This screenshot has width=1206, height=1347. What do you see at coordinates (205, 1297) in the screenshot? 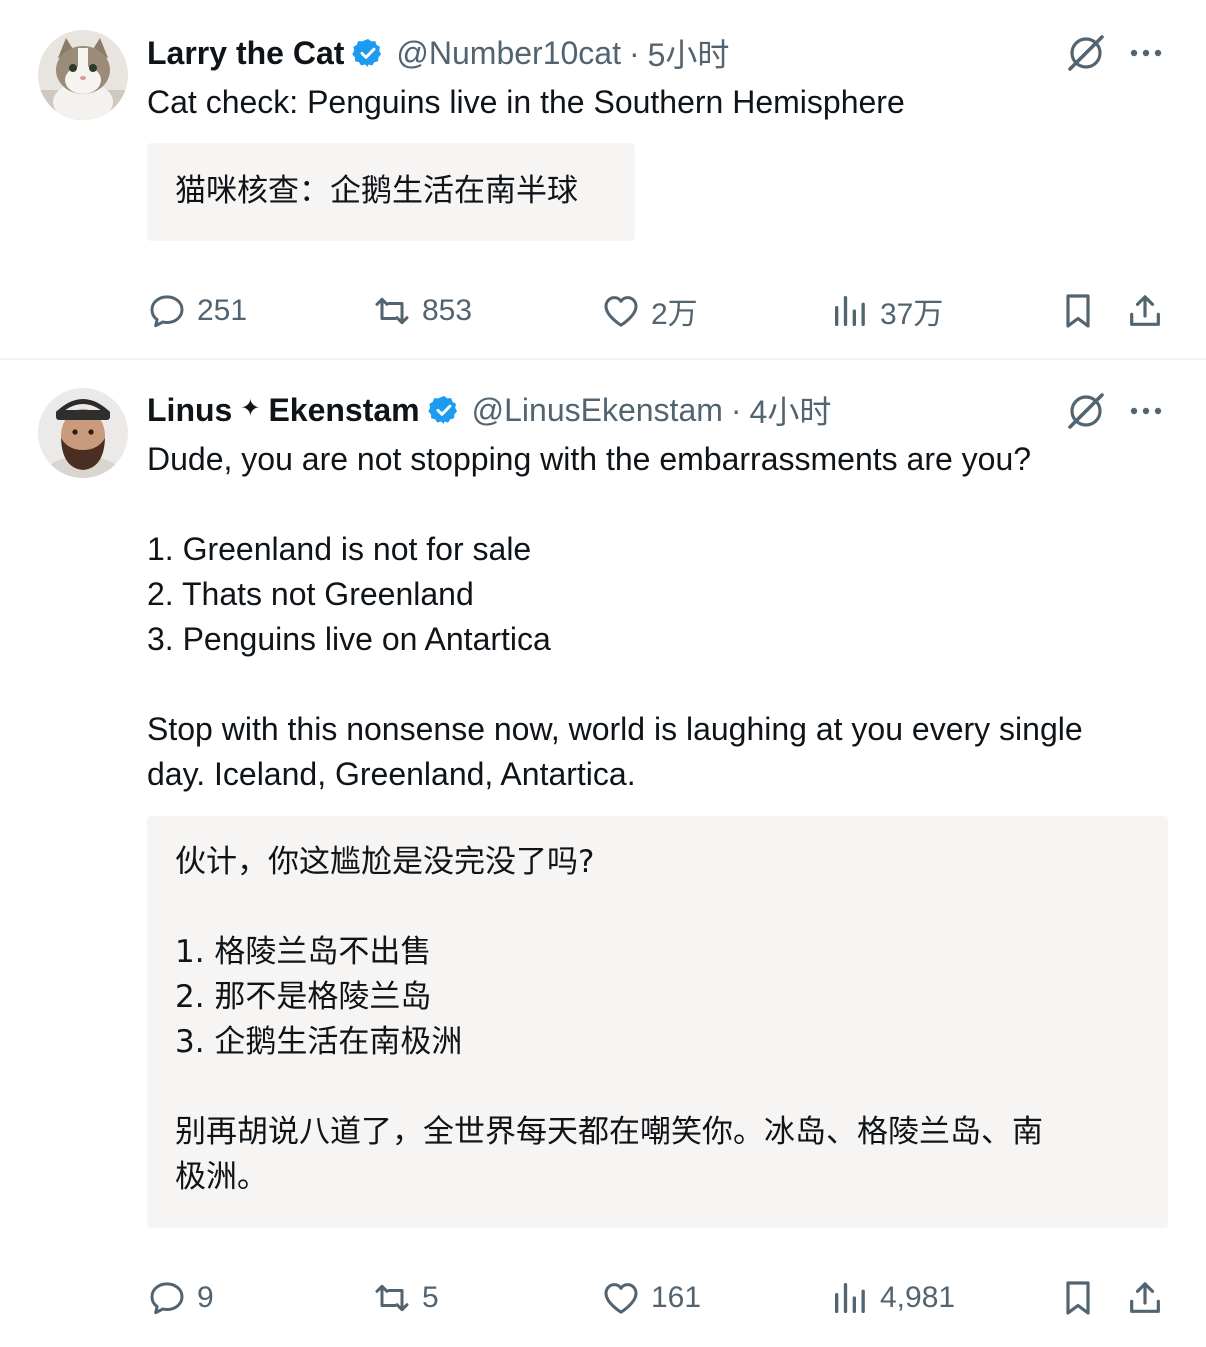
I see `reply-count: 9` at bounding box center [205, 1297].